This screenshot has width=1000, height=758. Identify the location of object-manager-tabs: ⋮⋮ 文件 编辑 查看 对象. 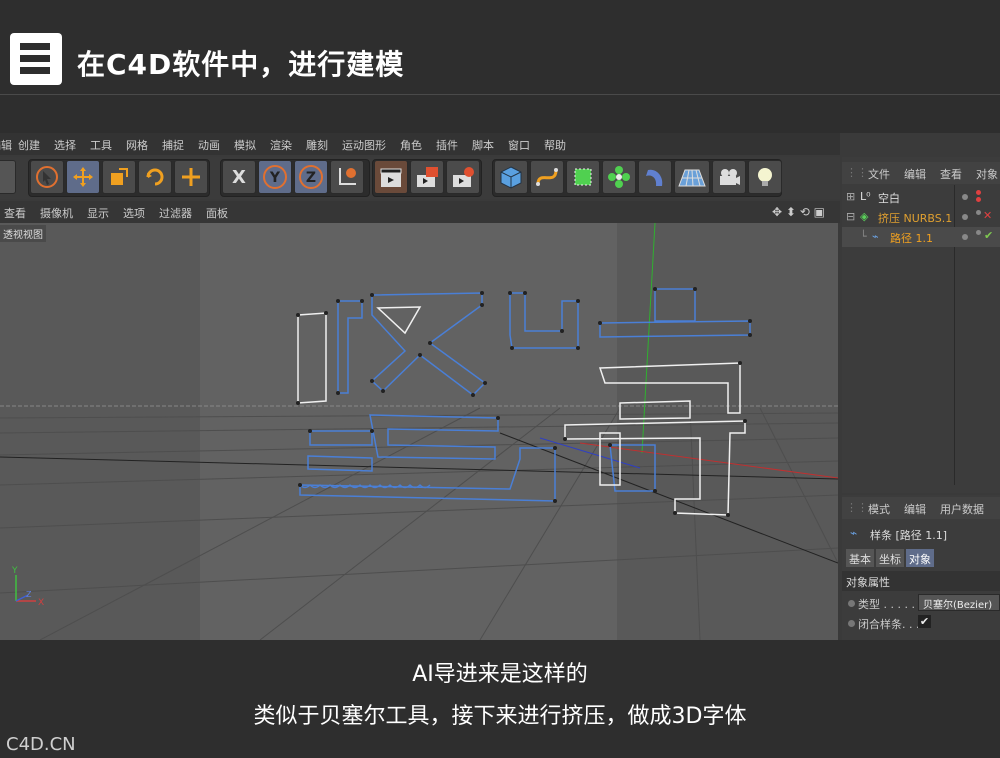
(921, 173).